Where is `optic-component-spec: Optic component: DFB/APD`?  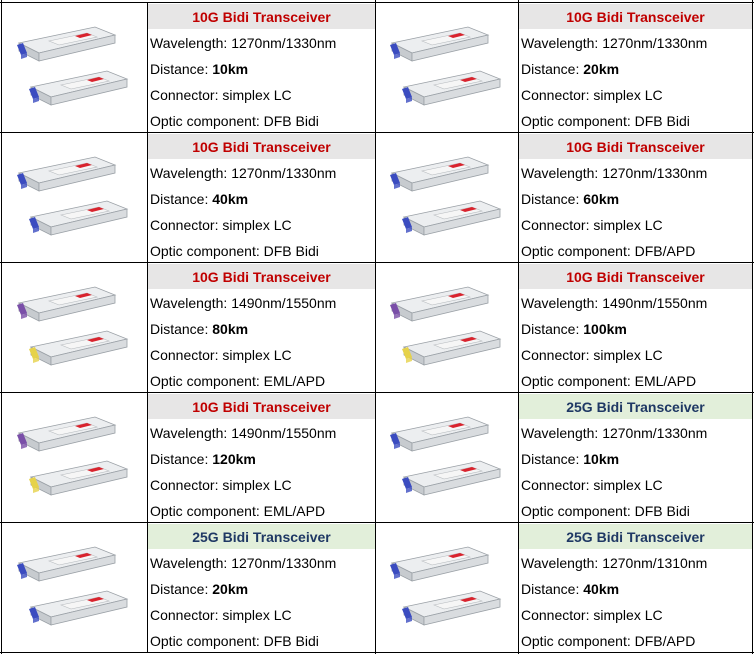 optic-component-spec: Optic component: DFB/APD is located at coordinates (635, 250).